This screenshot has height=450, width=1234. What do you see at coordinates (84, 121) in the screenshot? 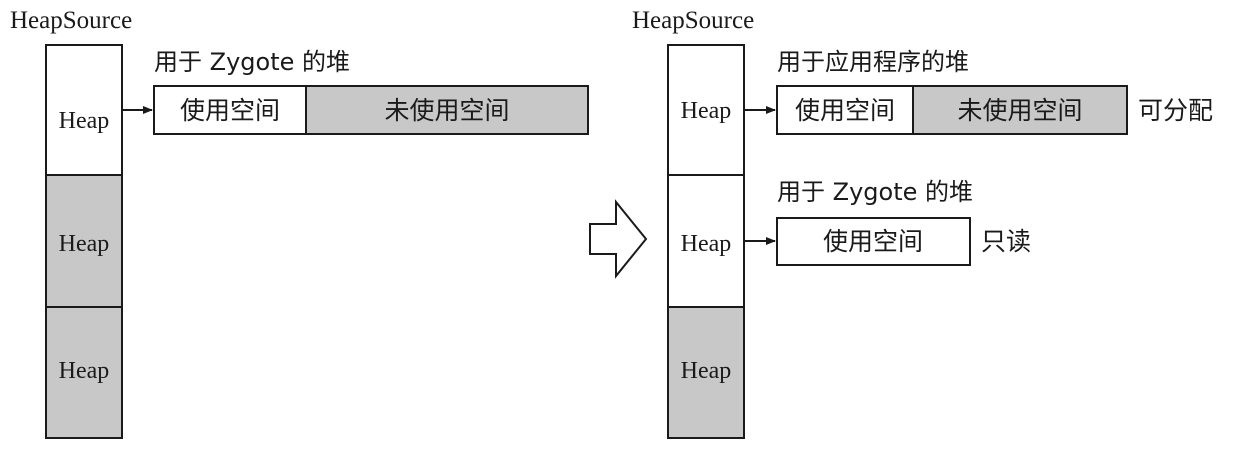
I see `left-heap-1-label: Heap` at bounding box center [84, 121].